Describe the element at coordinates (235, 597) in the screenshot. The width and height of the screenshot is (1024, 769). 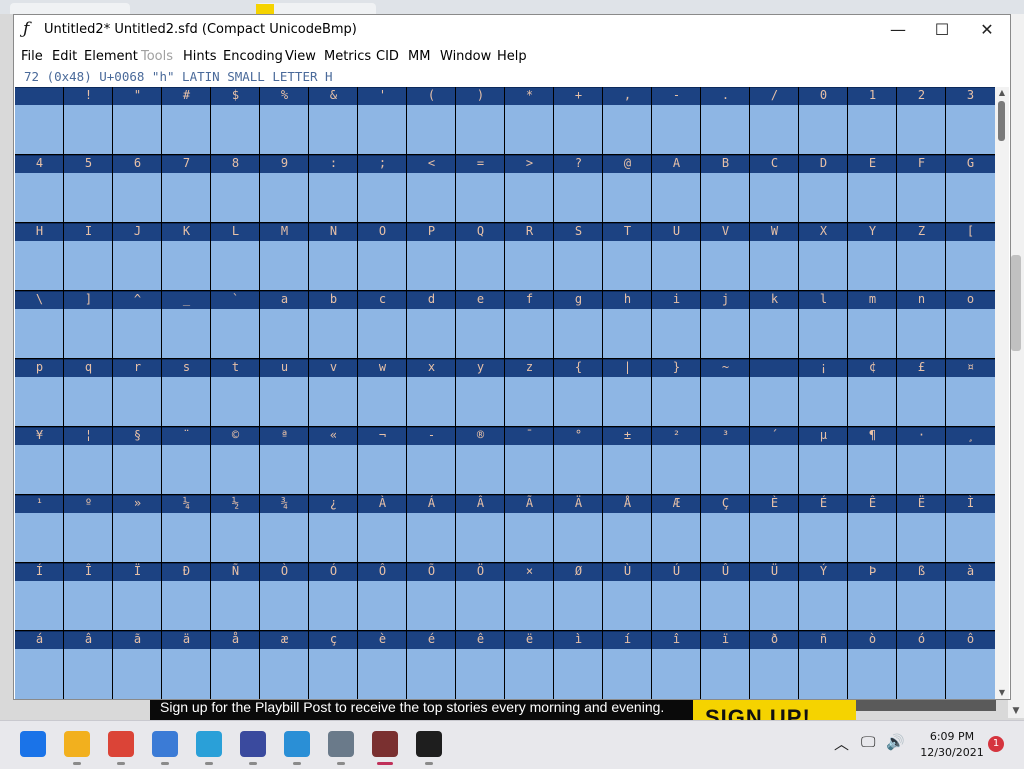
I see `glyph-cell: Ñ` at that location.